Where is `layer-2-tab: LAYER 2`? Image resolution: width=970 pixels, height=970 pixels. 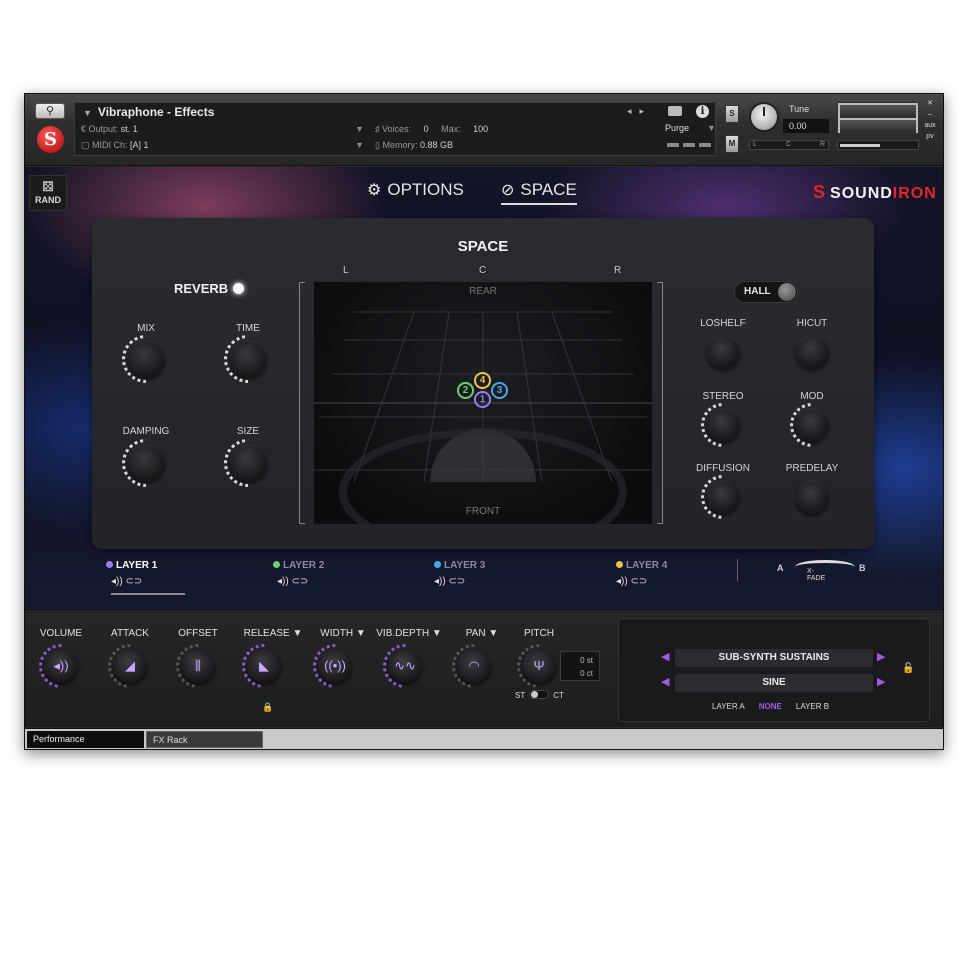
layer-2-tab: LAYER 2 is located at coordinates (298, 565).